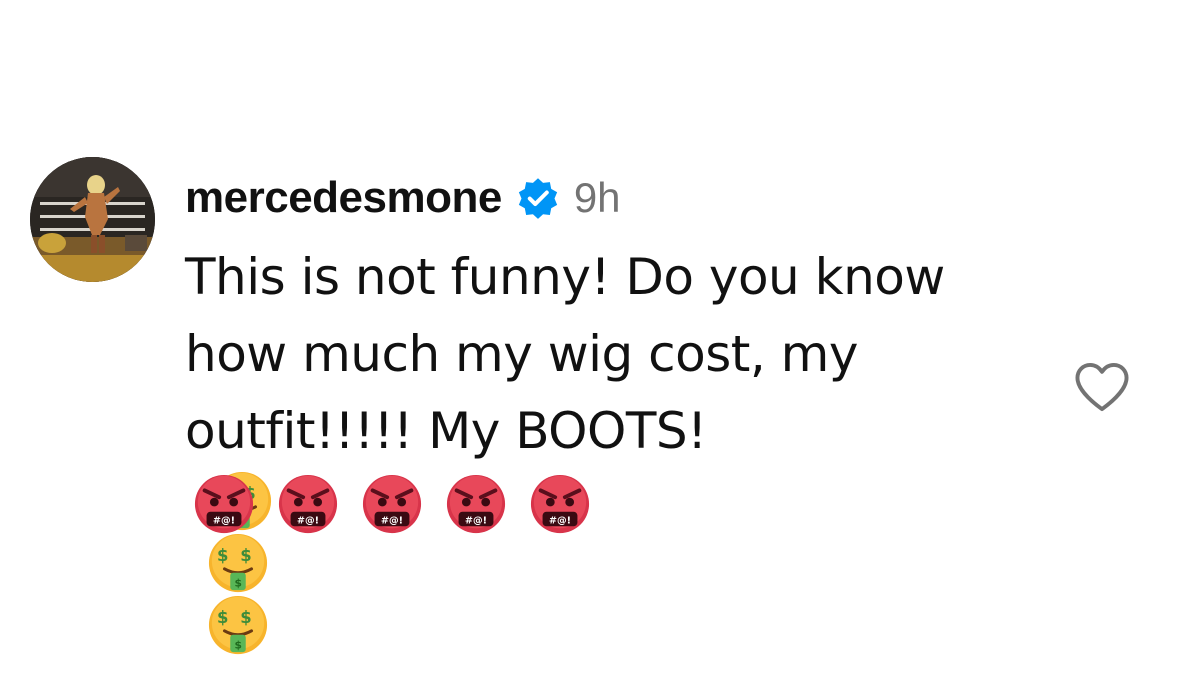 The width and height of the screenshot is (1200, 675). I want to click on comment-text-line-2: how much my wig cost, my, so click(521, 354).